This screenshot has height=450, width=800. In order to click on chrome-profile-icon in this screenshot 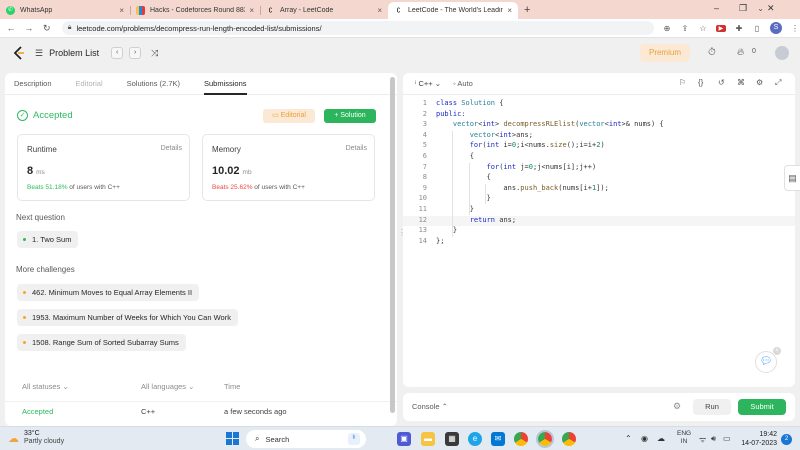, I will do `click(569, 439)`.